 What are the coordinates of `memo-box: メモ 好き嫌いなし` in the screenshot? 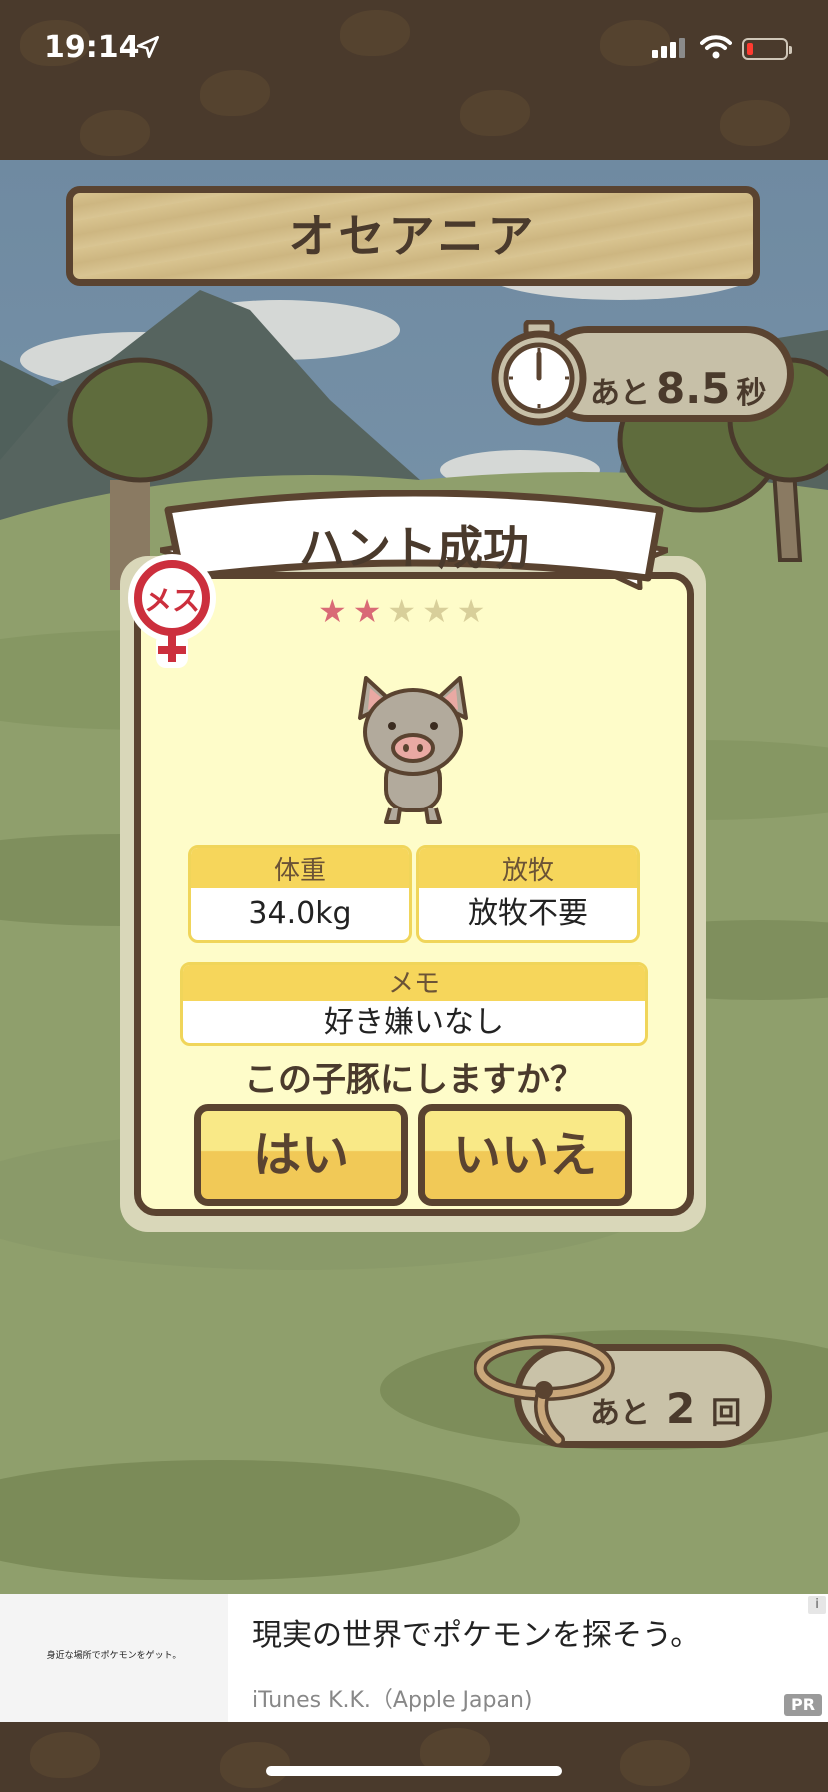 It's located at (414, 1004).